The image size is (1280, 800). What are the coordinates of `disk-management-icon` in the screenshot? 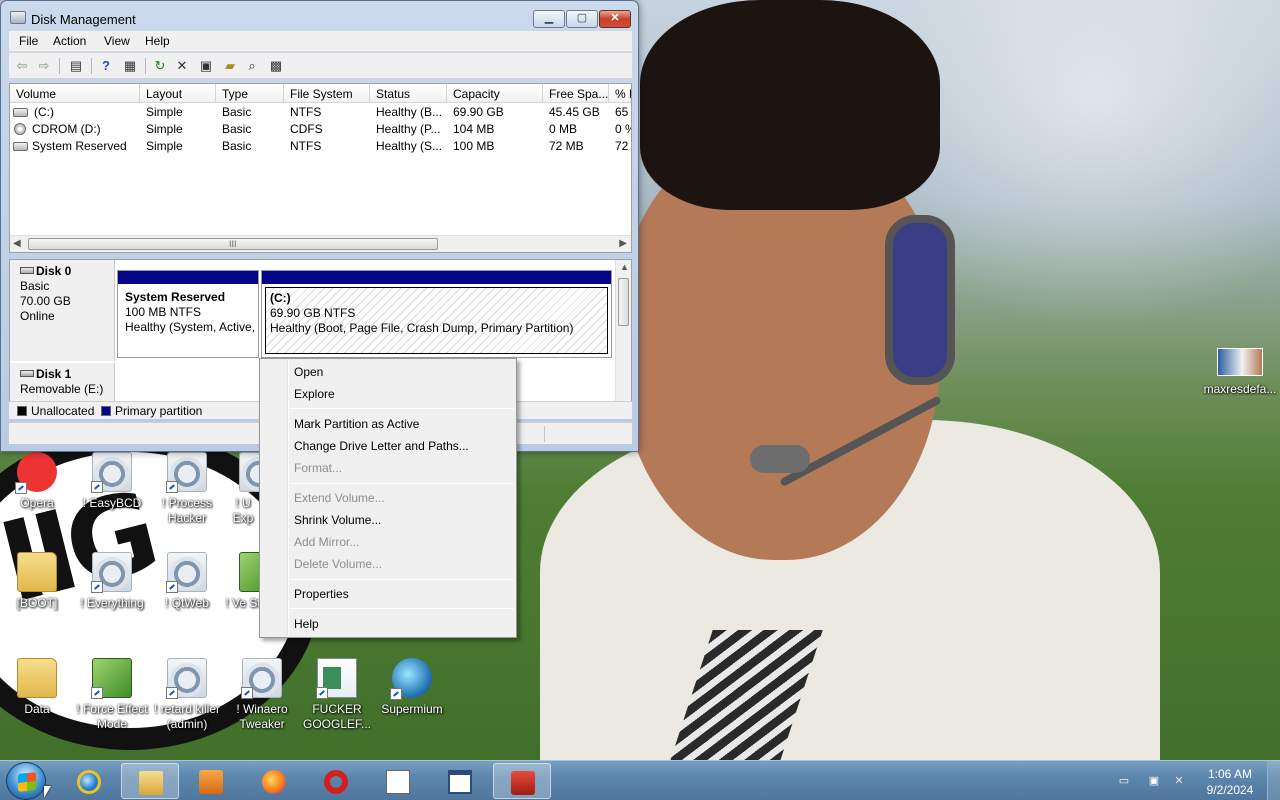 It's located at (18, 17).